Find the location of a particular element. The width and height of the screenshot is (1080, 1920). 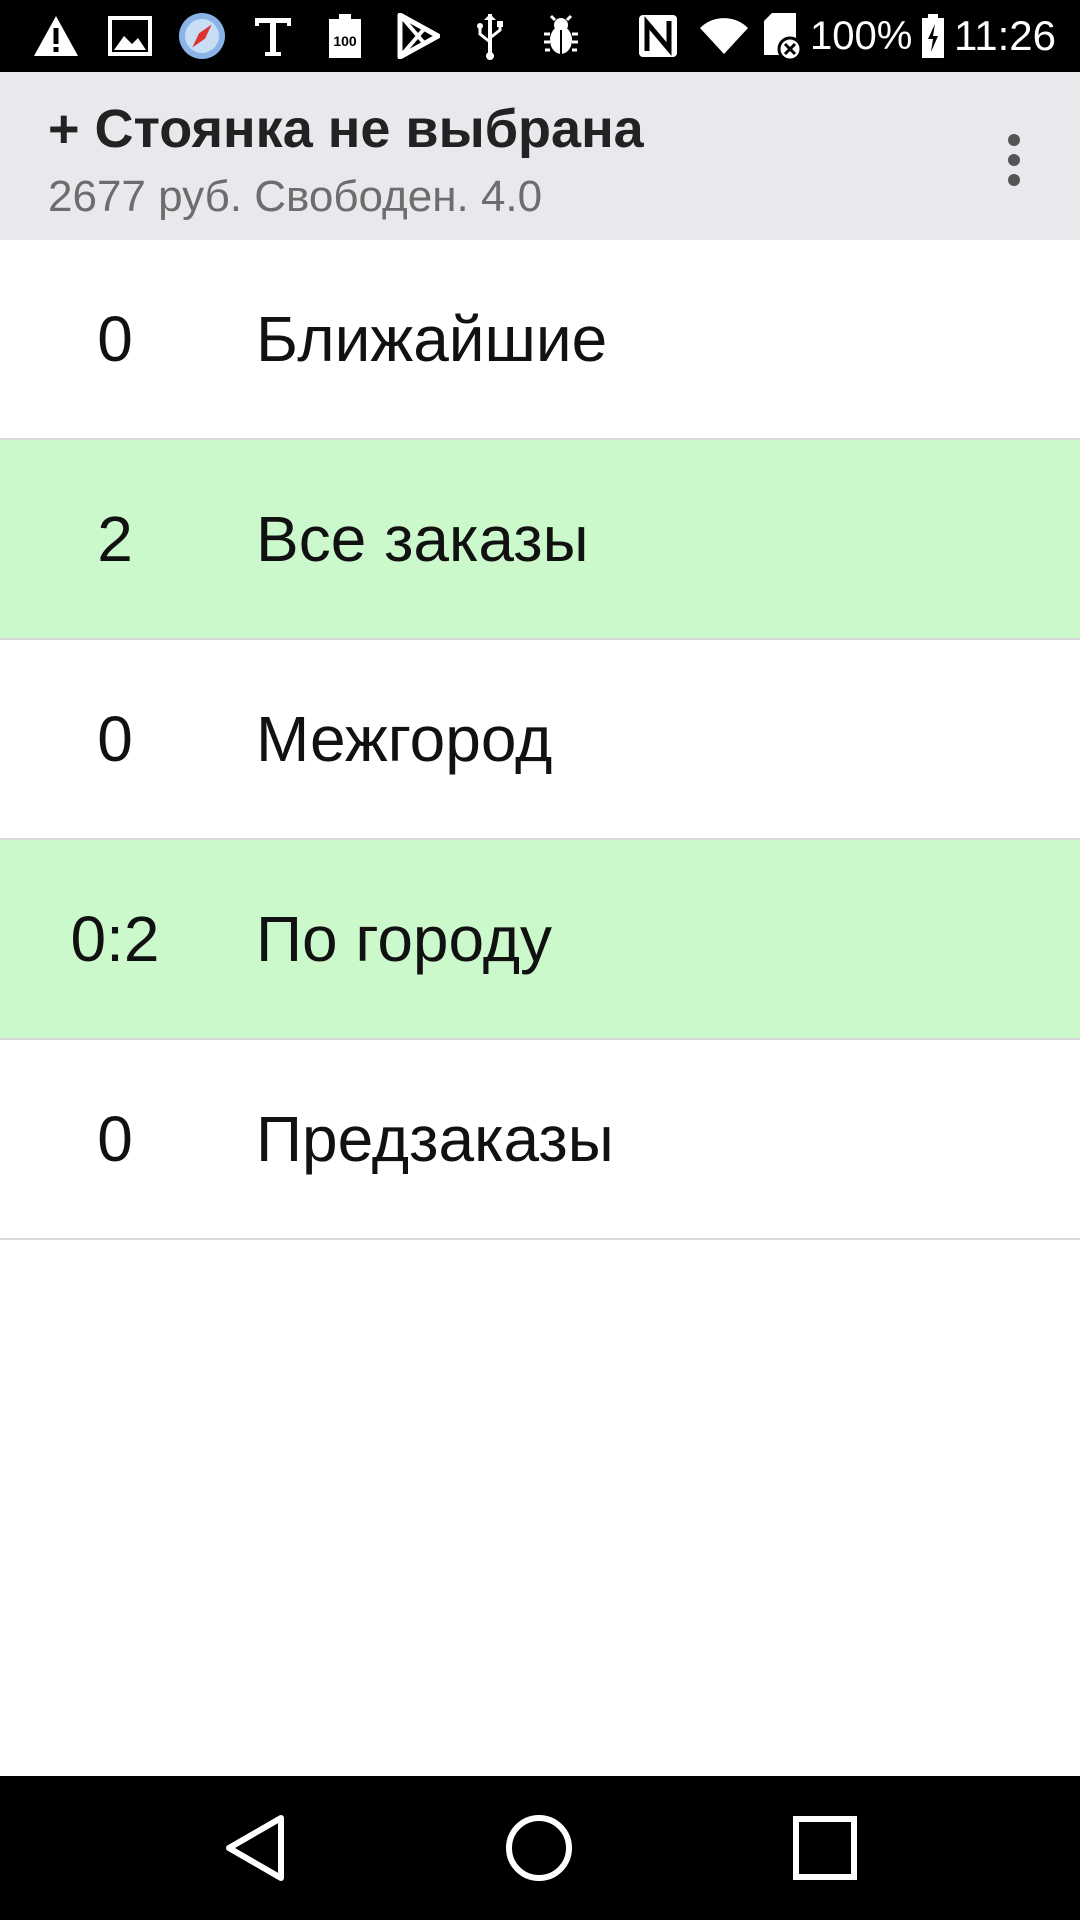

list-item-intercity: 0 Межгород is located at coordinates (540, 740).